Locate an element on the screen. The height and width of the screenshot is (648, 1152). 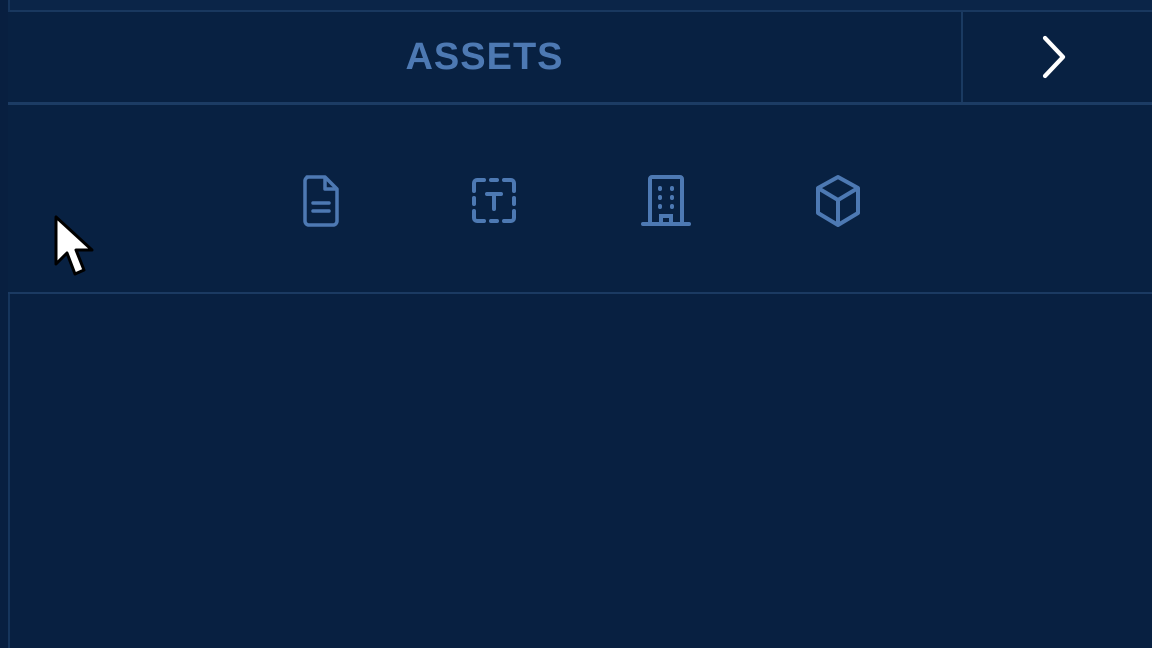
panel-header: ASSETS is located at coordinates (580, 58).